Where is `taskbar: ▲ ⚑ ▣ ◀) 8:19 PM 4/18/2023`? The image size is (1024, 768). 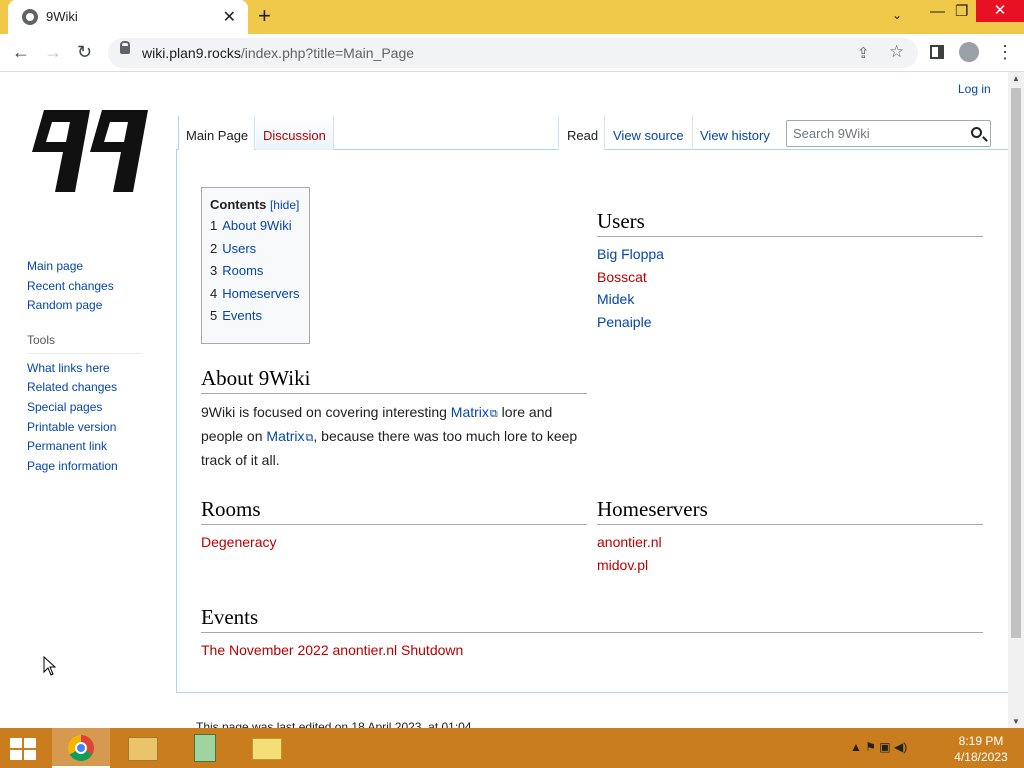
taskbar: ▲ ⚑ ▣ ◀) 8:19 PM 4/18/2023 is located at coordinates (512, 748).